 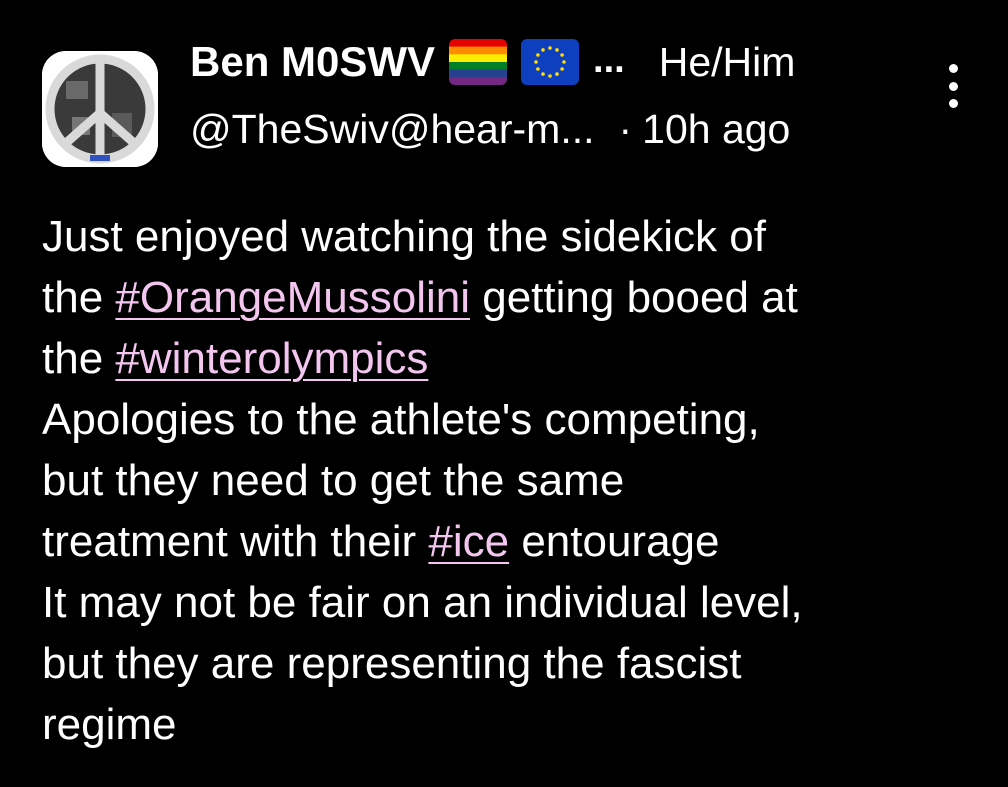 I want to click on hashtag-link: #winterolympics, so click(x=271, y=358).